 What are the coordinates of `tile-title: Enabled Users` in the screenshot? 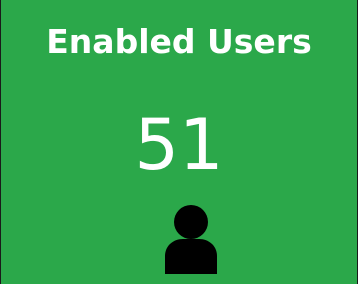 It's located at (179, 41).